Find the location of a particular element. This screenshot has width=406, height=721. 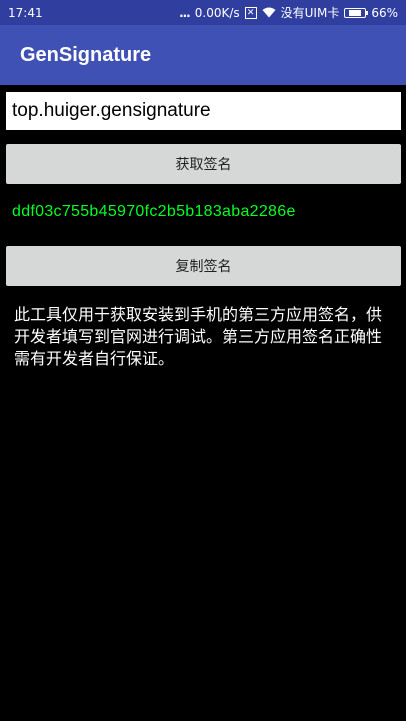

status-time: 17:41 is located at coordinates (25, 12).